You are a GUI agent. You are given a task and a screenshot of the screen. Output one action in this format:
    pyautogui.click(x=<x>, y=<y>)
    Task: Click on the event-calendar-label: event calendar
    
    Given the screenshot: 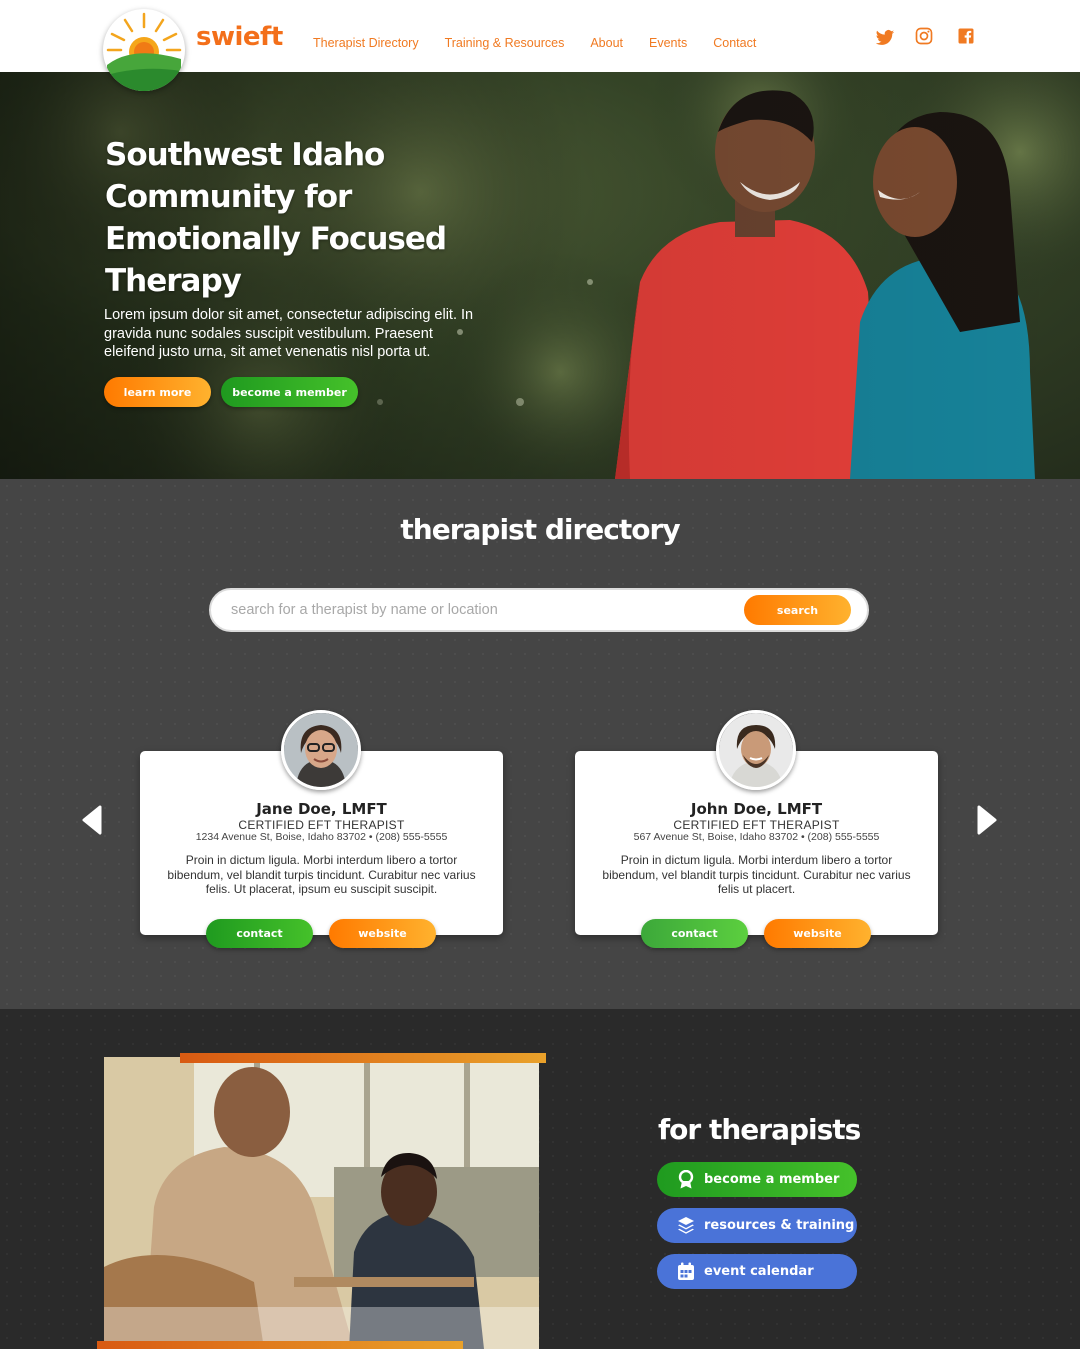 What is the action you would take?
    pyautogui.click(x=759, y=1271)
    